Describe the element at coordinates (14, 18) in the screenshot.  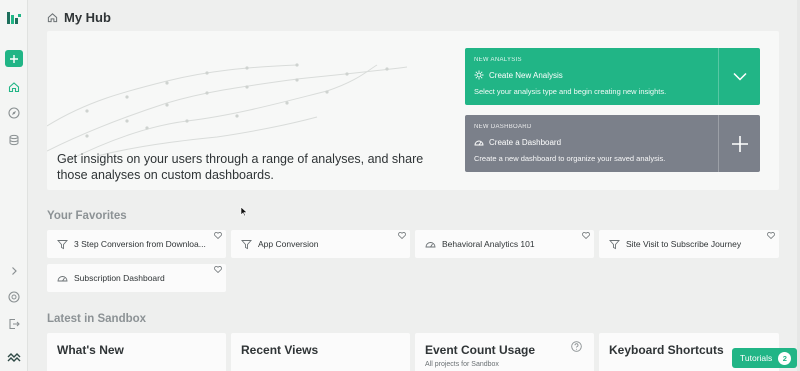
I see `logo-icon` at that location.